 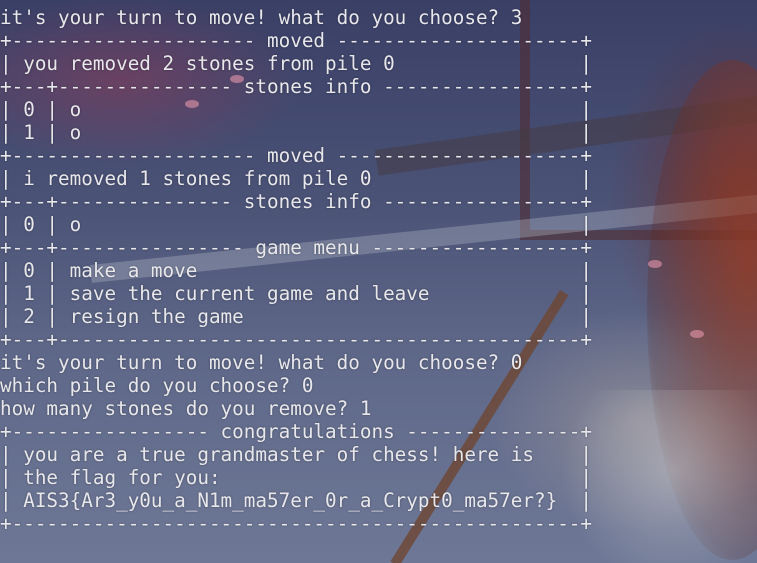 What do you see at coordinates (296, 293) in the screenshot?
I see `menu-option-save-leave: | 1 | save the current game and leave |` at bounding box center [296, 293].